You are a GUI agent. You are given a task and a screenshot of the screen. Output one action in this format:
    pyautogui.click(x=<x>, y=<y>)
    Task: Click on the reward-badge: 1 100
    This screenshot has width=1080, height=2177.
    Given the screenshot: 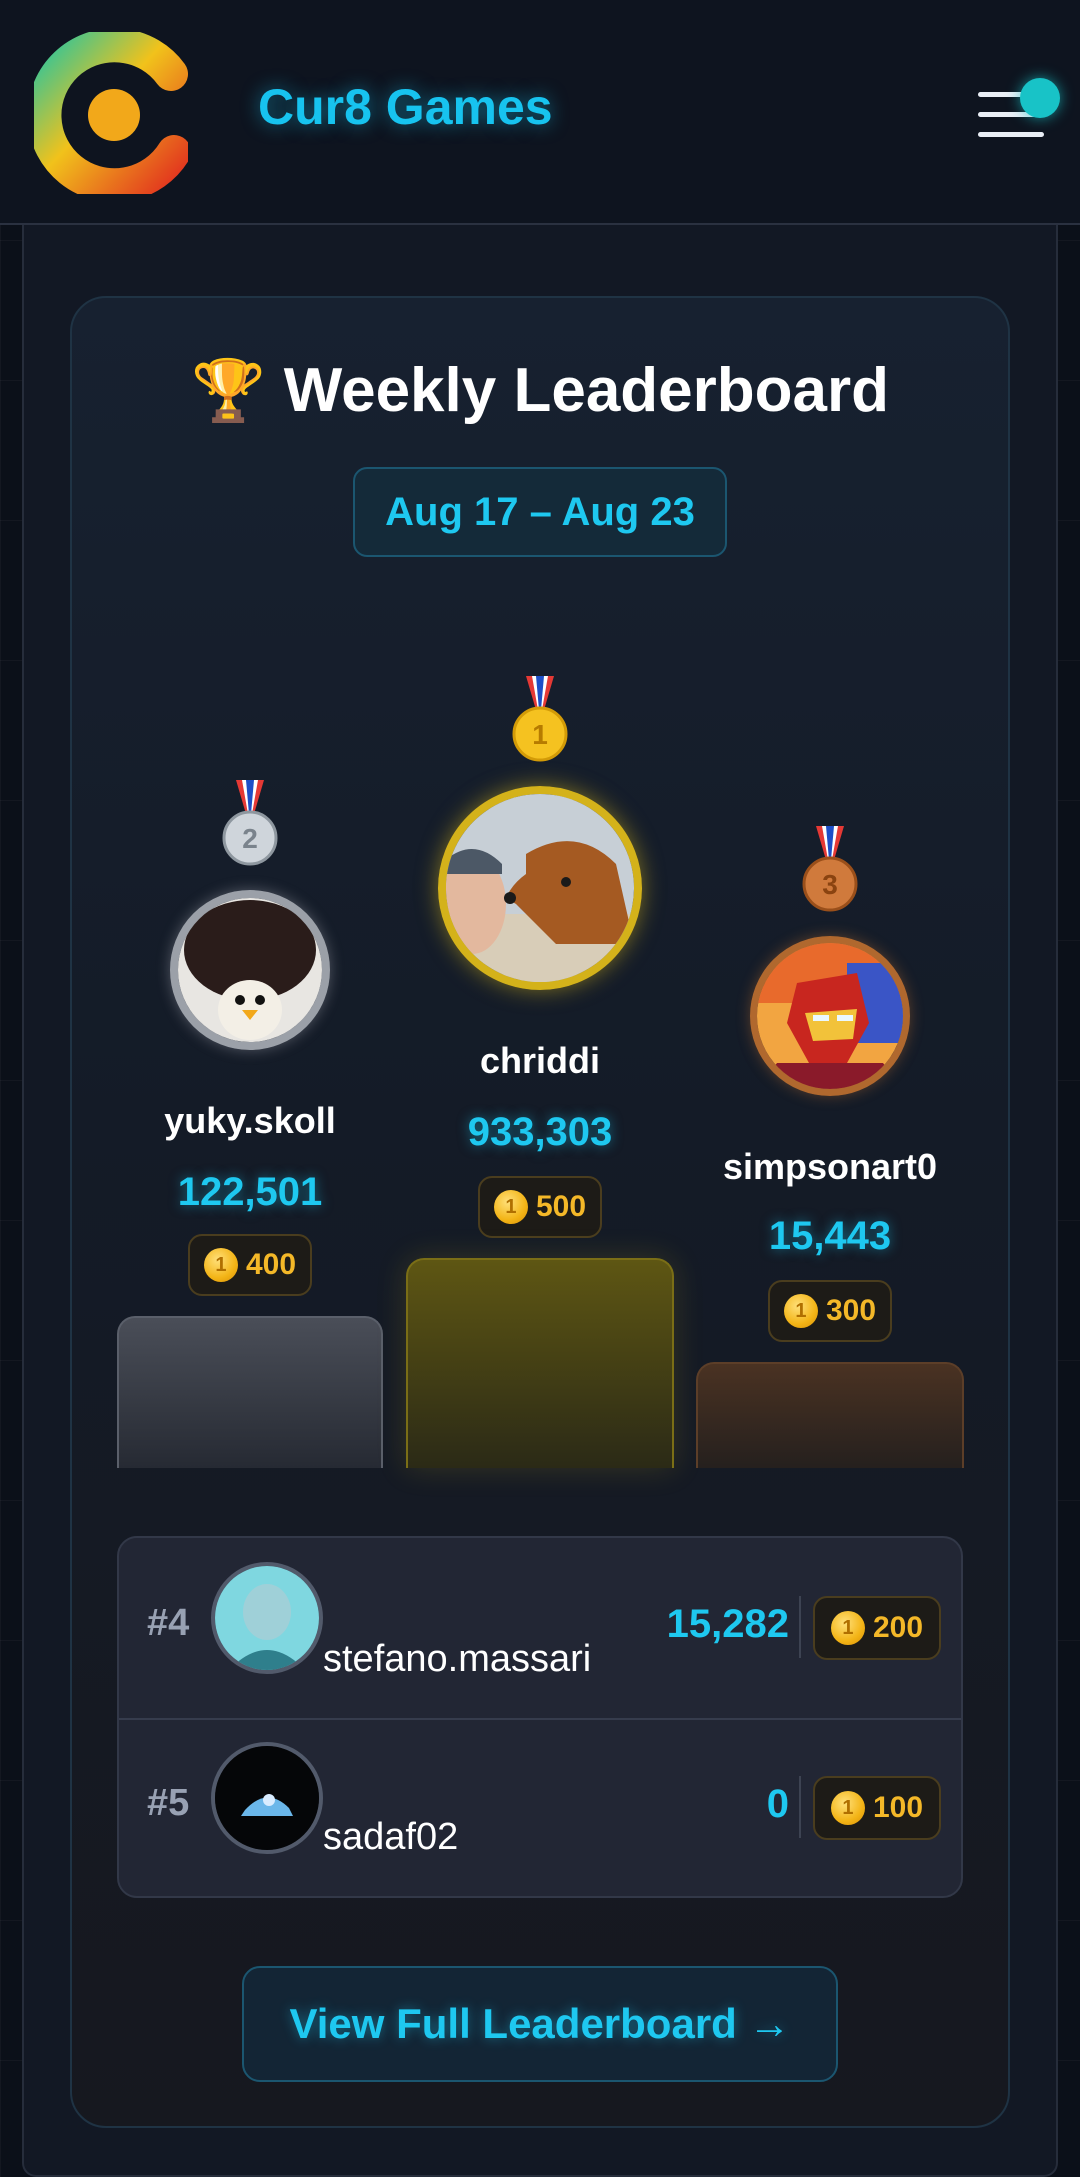 What is the action you would take?
    pyautogui.click(x=877, y=1808)
    